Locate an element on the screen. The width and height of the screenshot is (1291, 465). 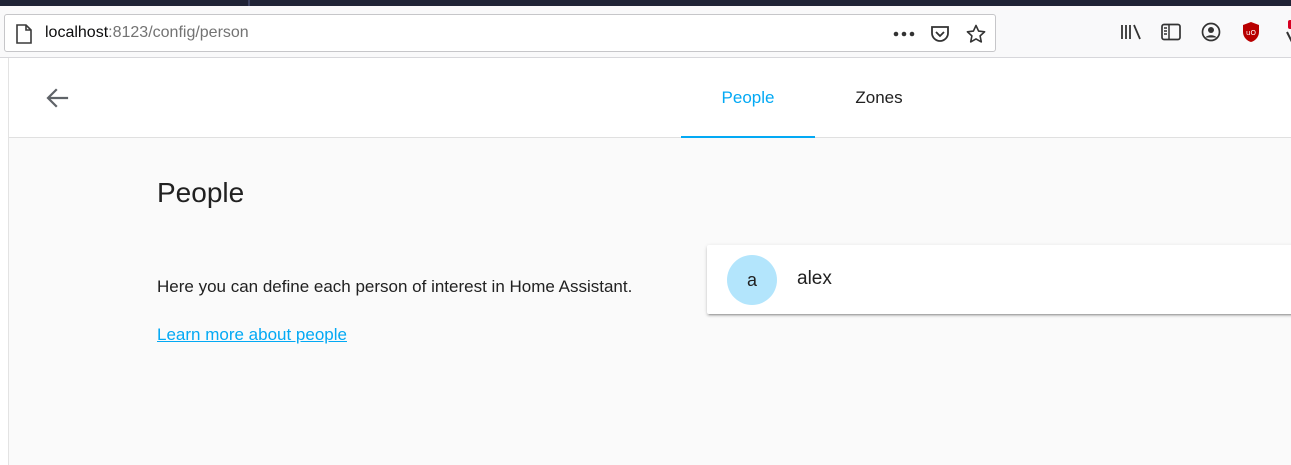
tab-zones-label: Zones is located at coordinates (879, 97).